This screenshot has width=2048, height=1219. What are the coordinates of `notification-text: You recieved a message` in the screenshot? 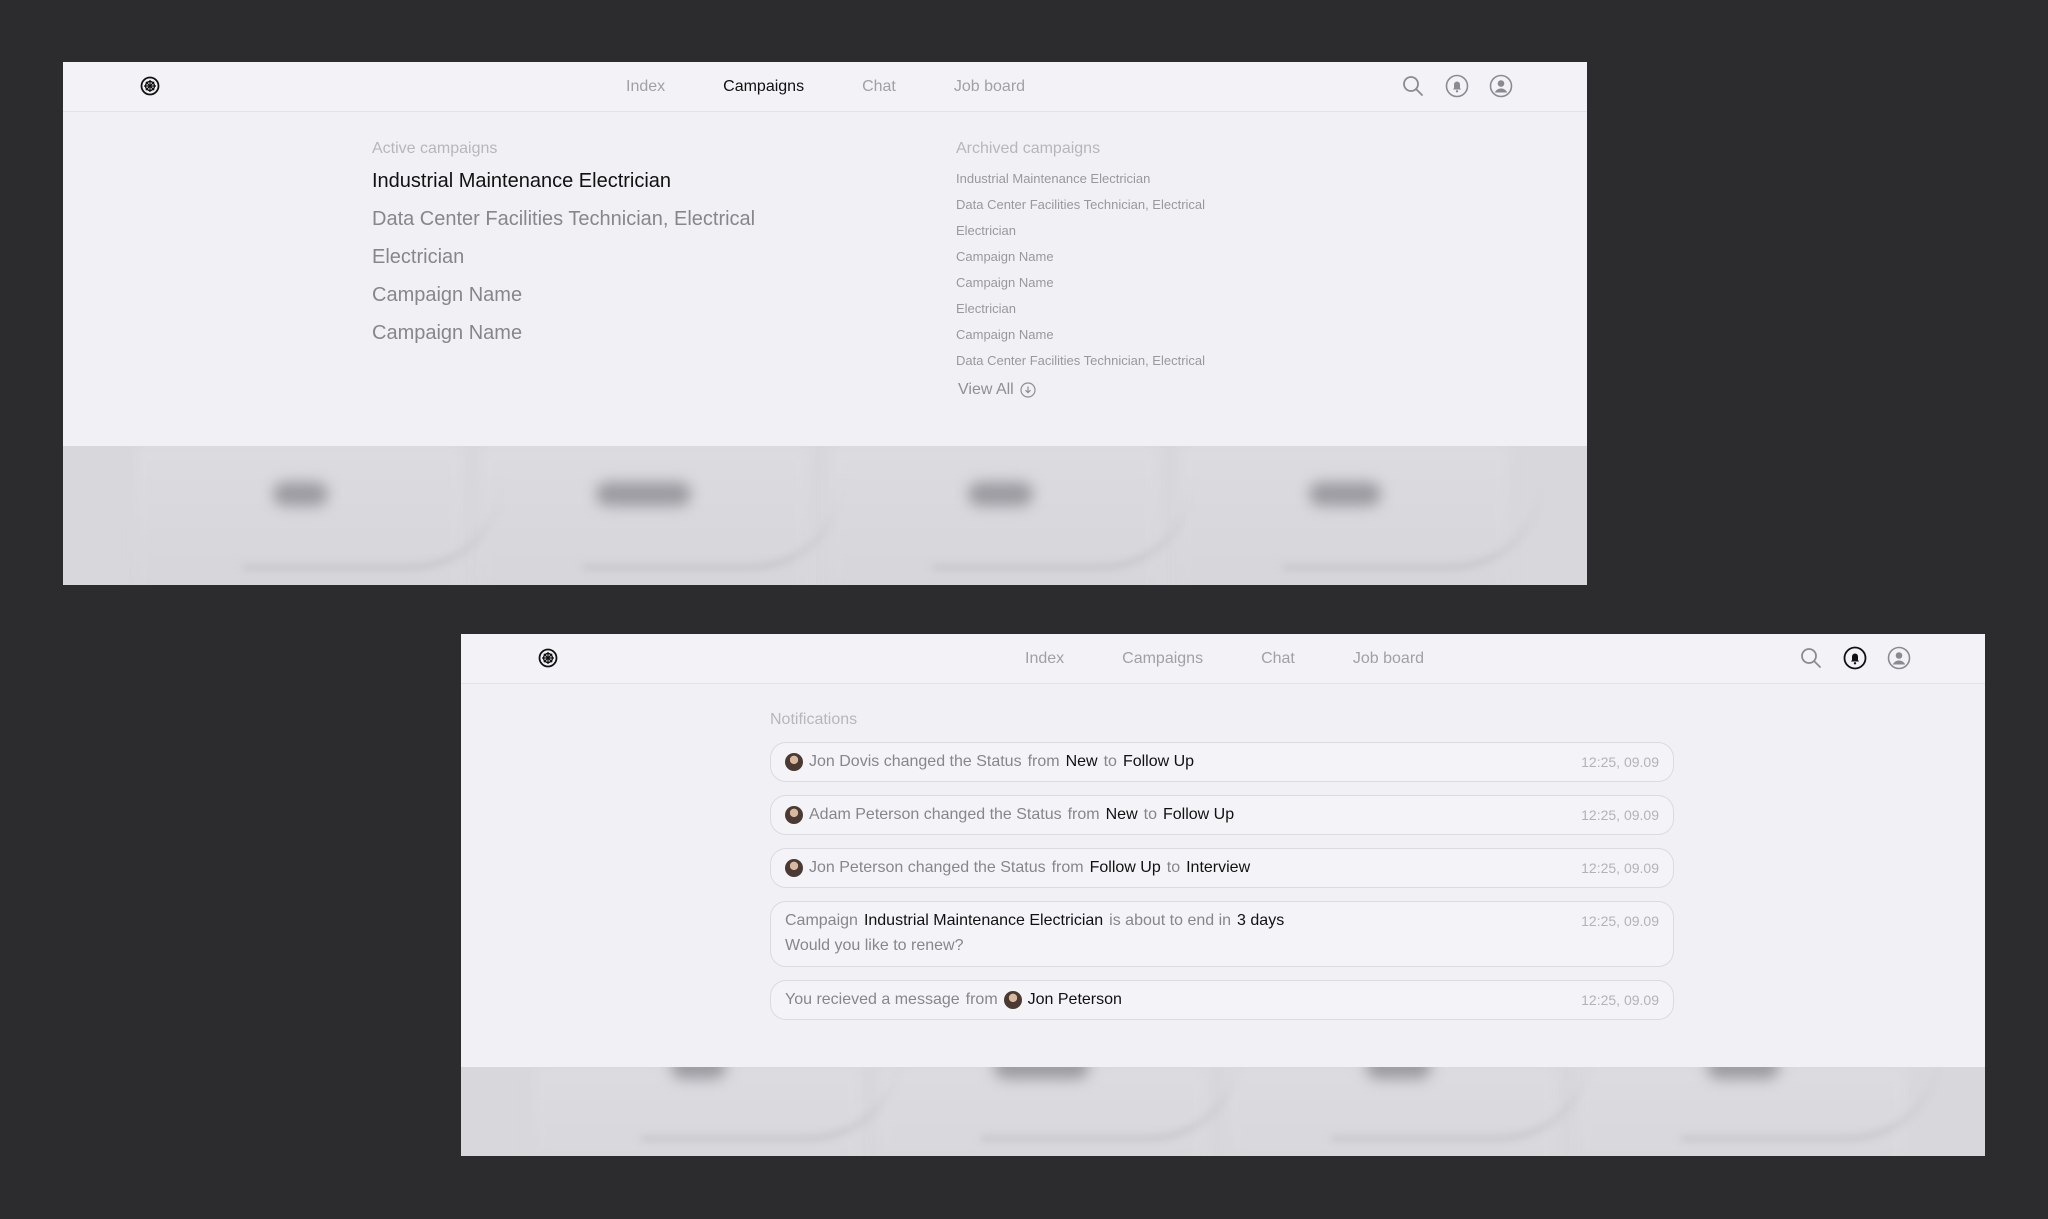 It's located at (872, 999).